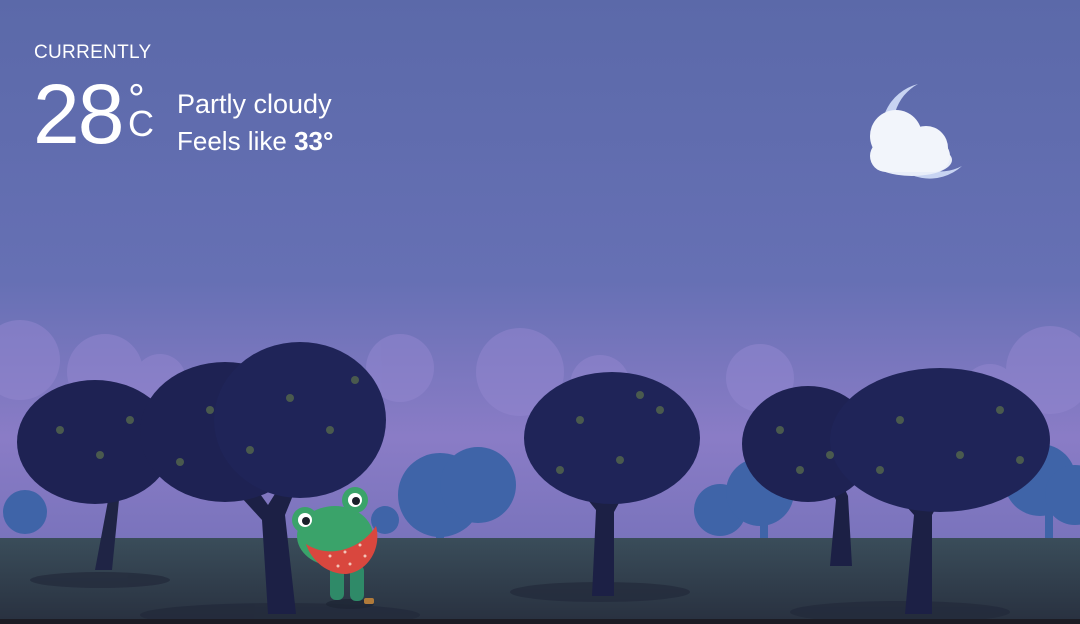 This screenshot has width=1080, height=624. Describe the element at coordinates (540, 621) in the screenshot. I see `bottom-edge-bar` at that location.